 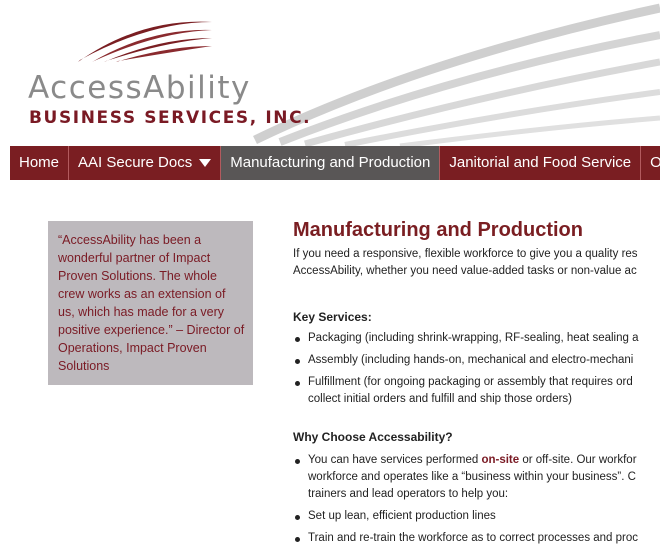 What do you see at coordinates (438, 230) in the screenshot?
I see `page-title: Manufacturing and Production` at bounding box center [438, 230].